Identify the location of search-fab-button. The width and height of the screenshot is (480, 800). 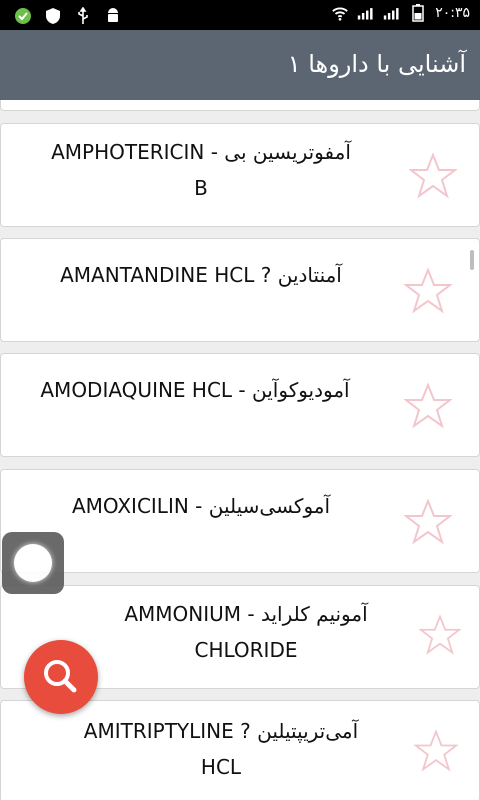
(61, 677).